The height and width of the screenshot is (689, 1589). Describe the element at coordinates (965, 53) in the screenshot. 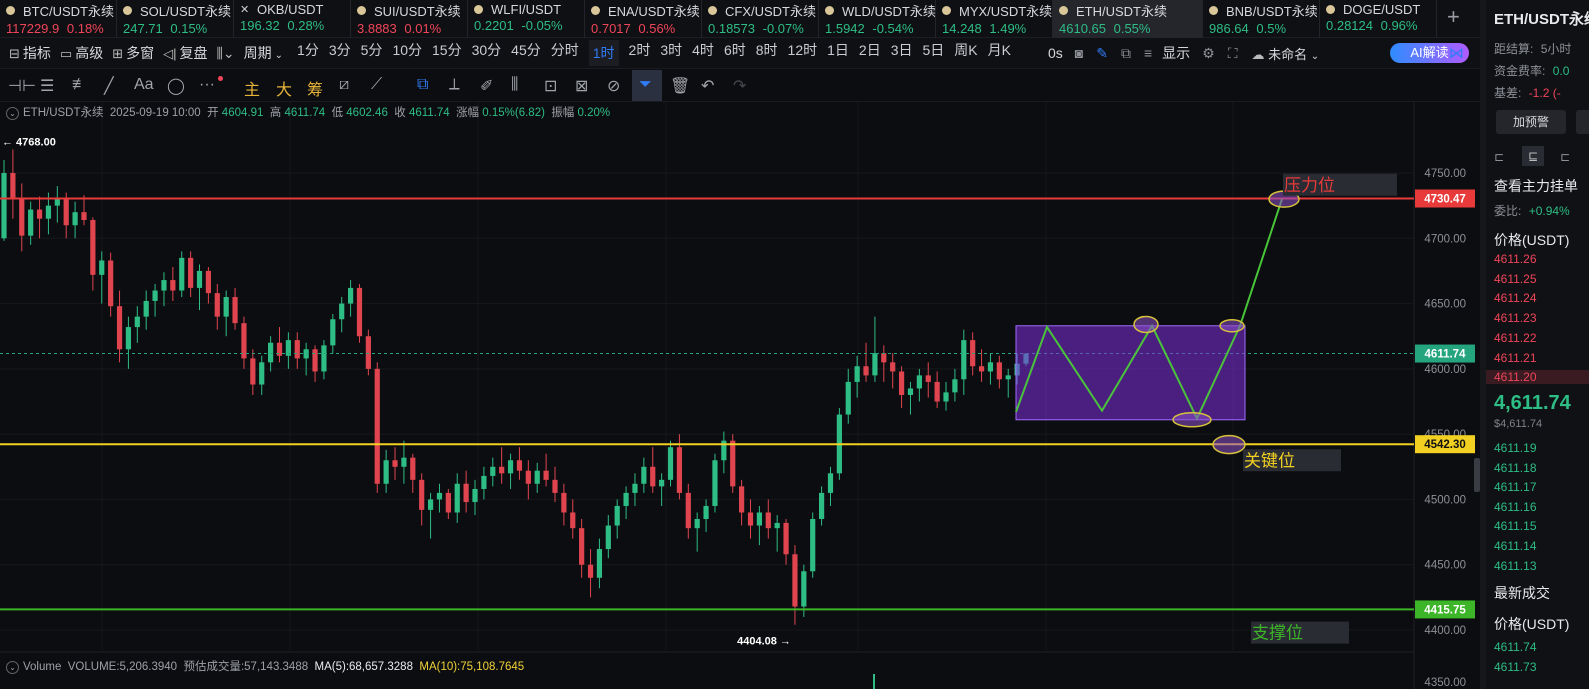

I see `timeframe-19: 周K` at that location.